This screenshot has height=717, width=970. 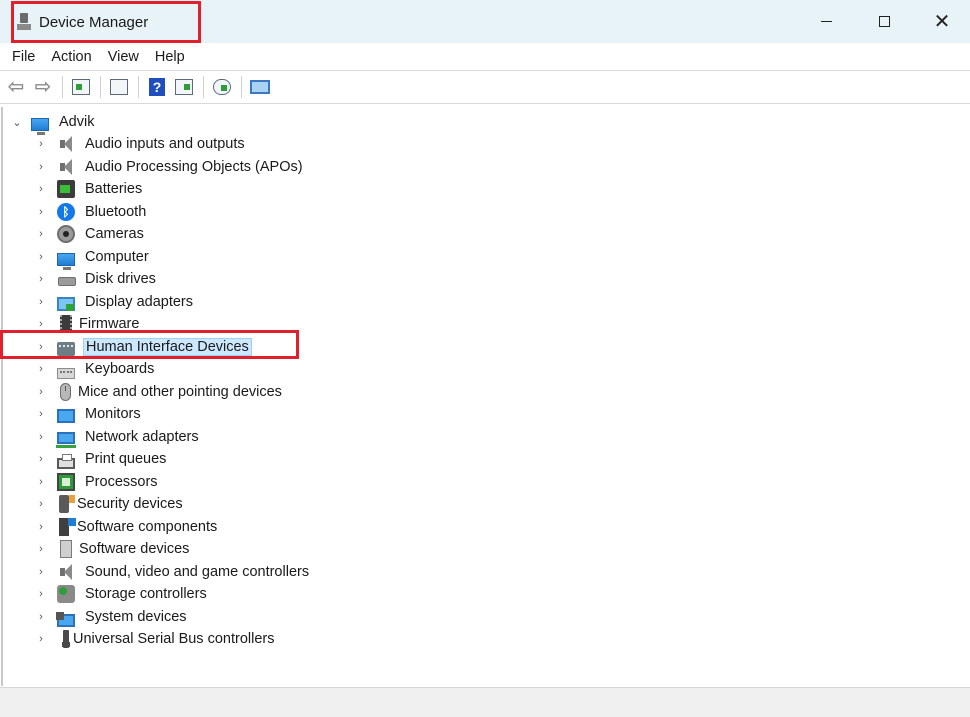 I want to click on window-title-area: Device Manager, so click(x=106, y=22).